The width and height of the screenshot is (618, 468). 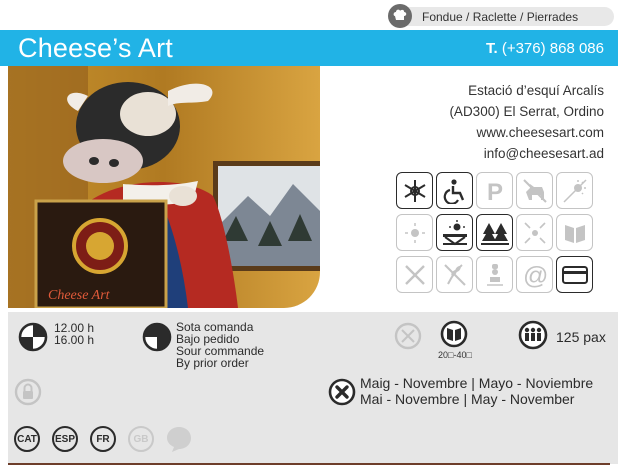 I want to click on language-cat: CAT, so click(x=27, y=439).